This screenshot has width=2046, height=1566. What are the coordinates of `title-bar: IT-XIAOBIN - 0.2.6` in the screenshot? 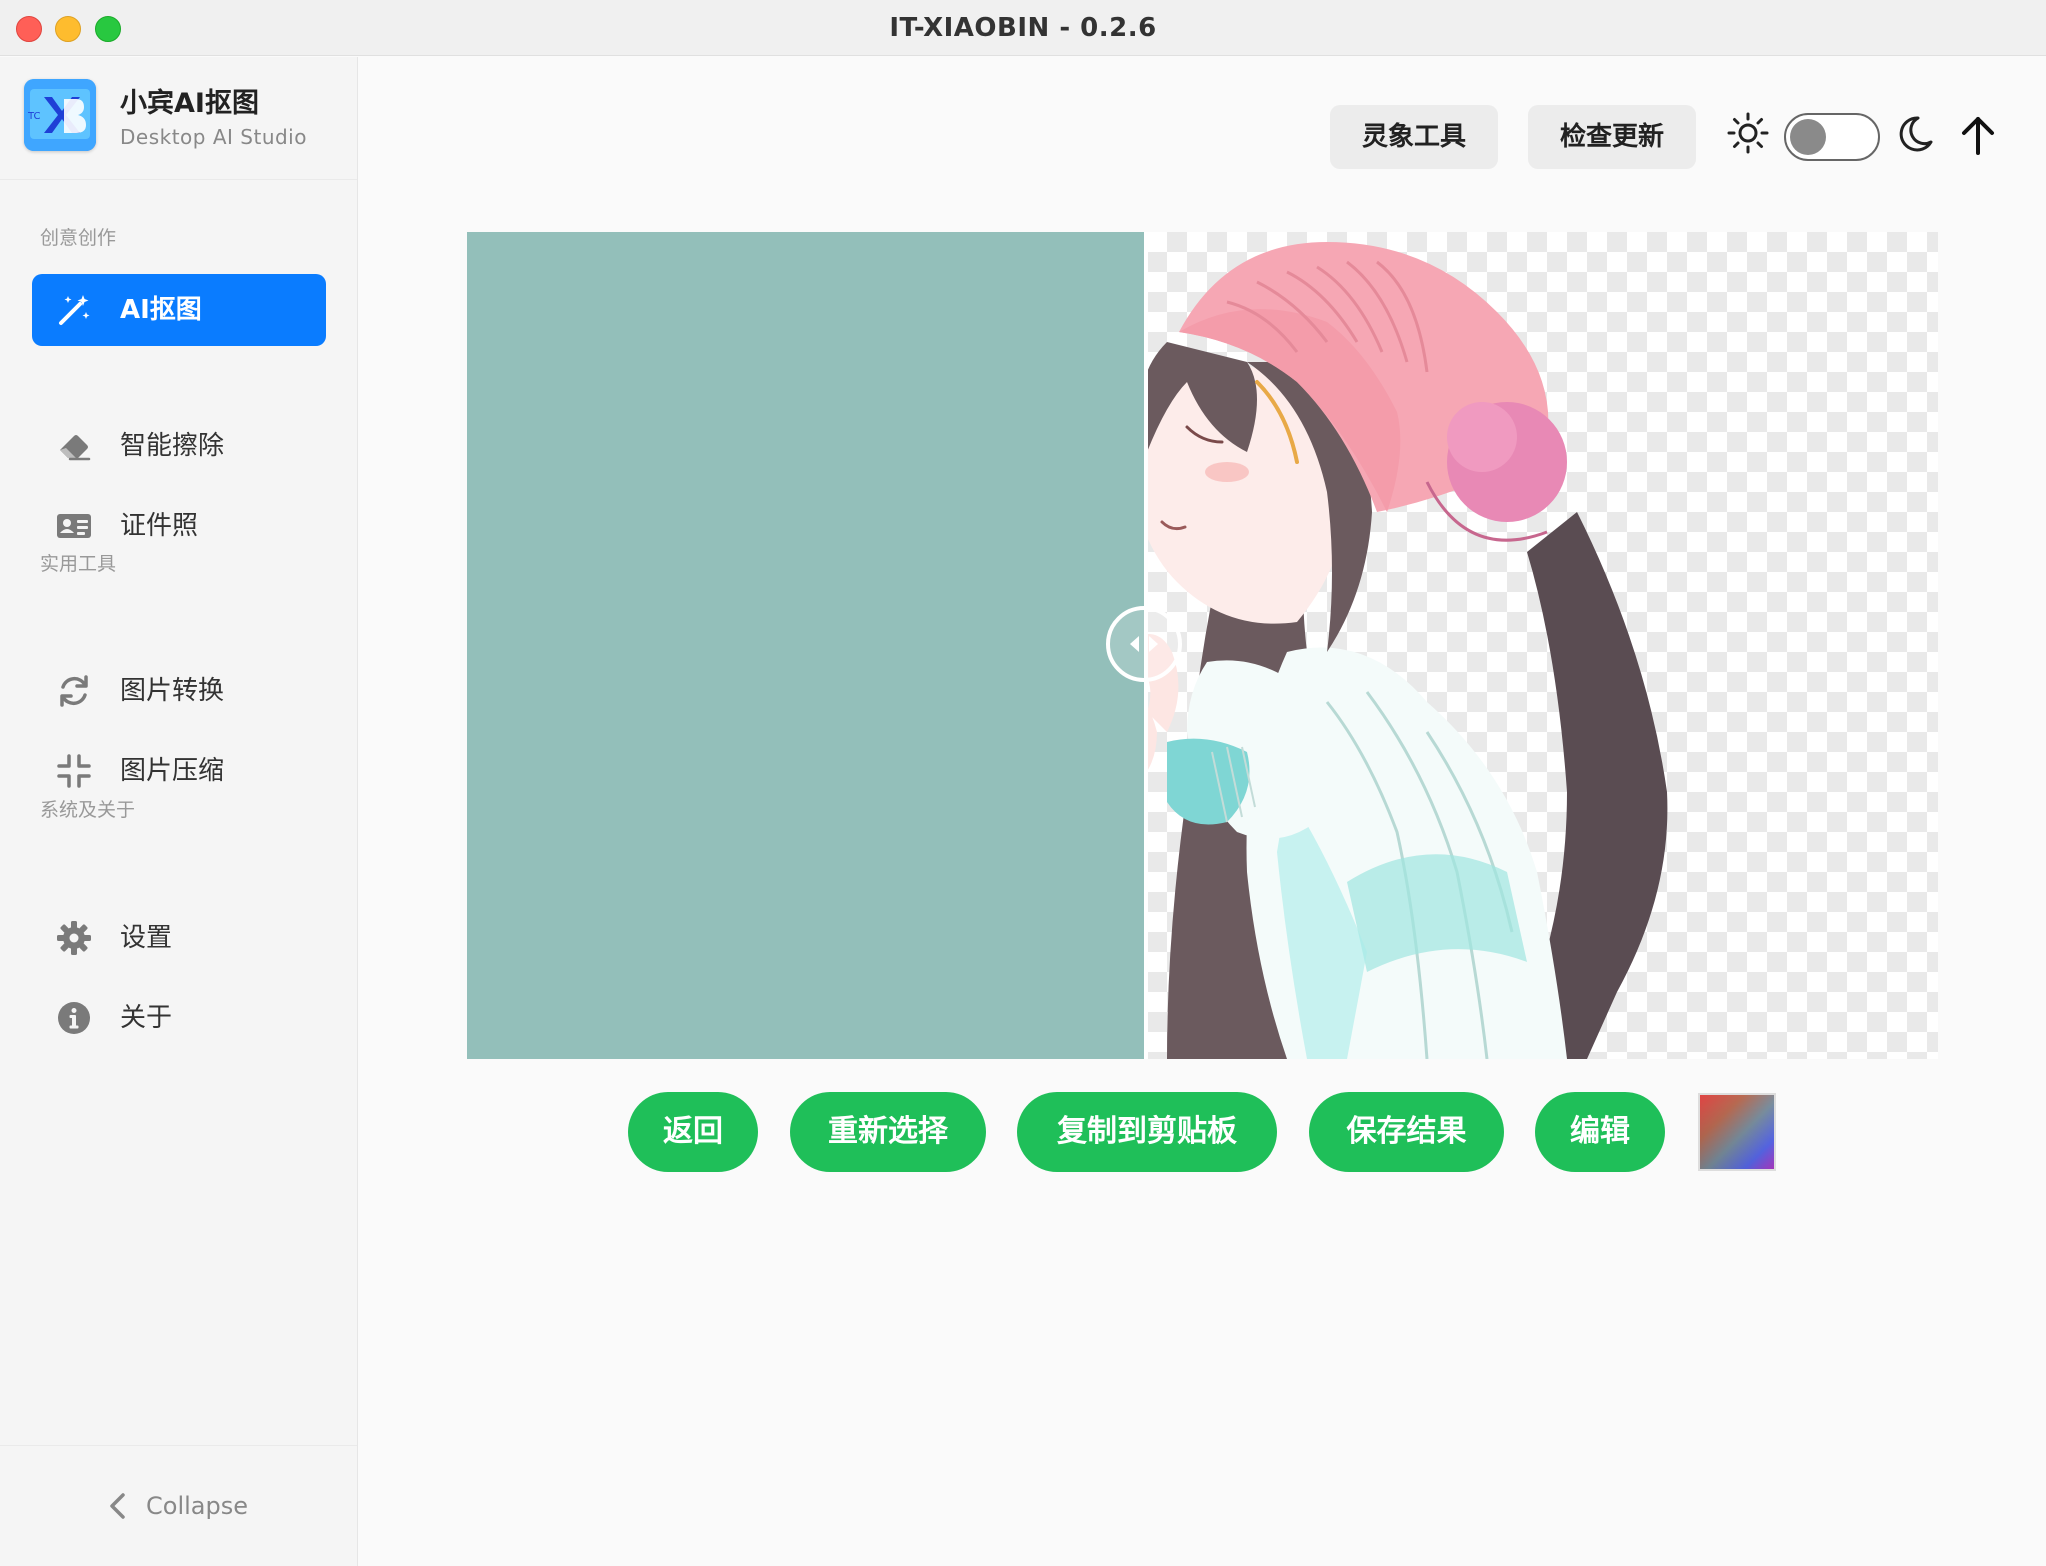 It's located at (1023, 28).